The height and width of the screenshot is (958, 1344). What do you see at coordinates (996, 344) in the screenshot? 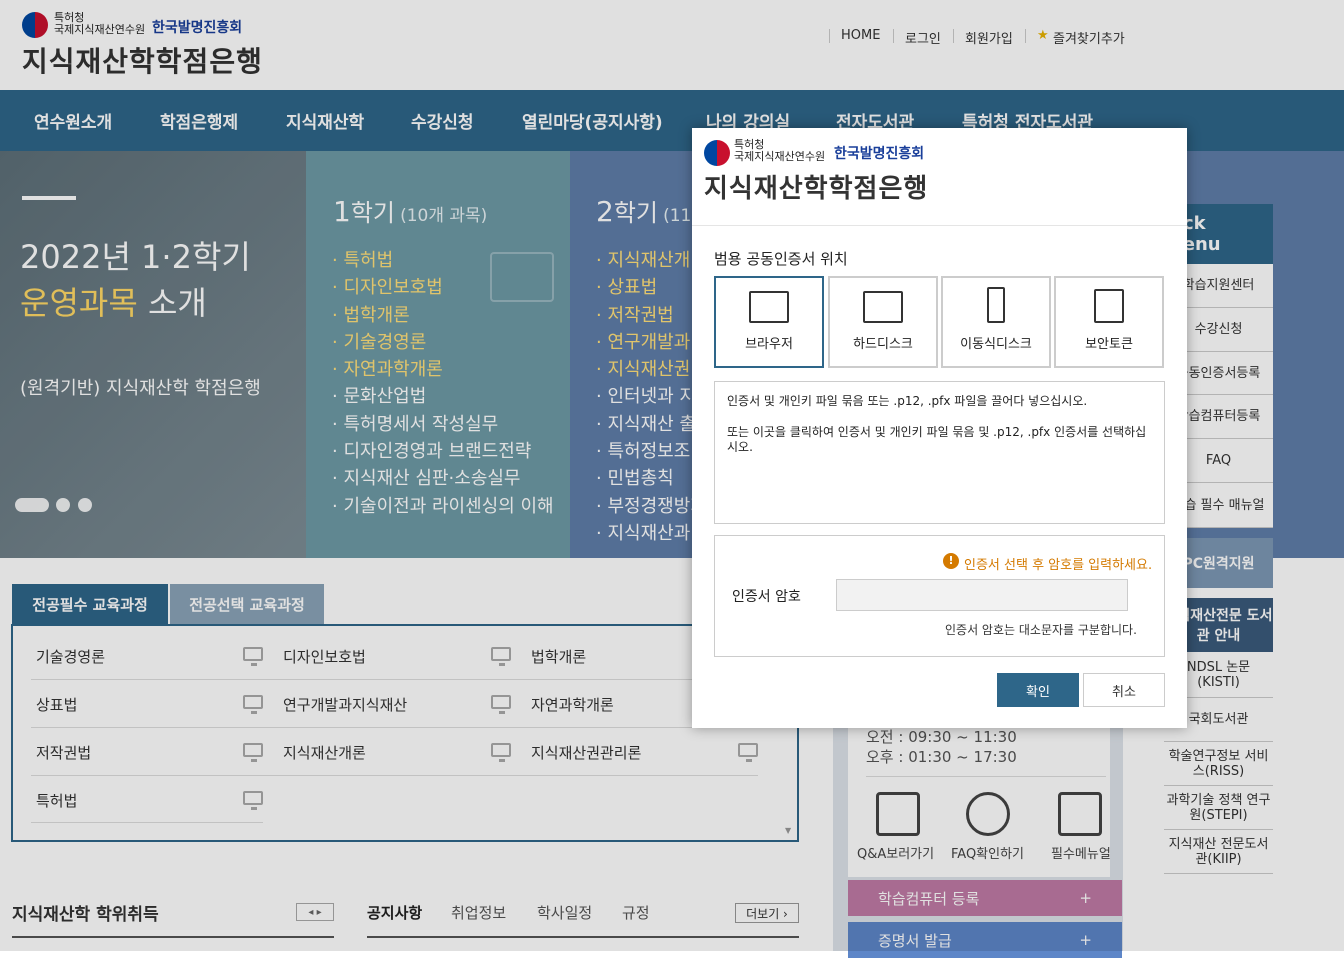
I see `location-removable-label: 이동식디스크` at bounding box center [996, 344].